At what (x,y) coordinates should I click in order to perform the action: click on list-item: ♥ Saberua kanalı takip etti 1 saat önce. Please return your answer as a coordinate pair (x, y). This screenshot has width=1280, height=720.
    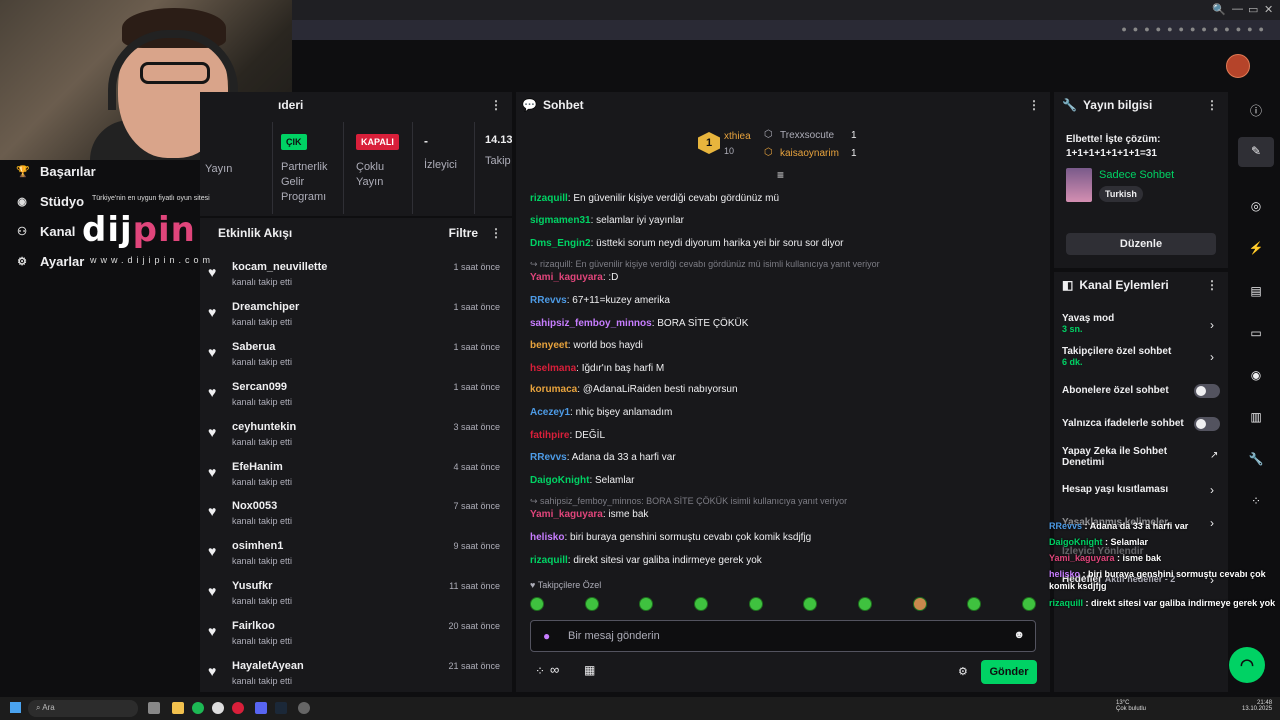
    Looking at the image, I should click on (356, 358).